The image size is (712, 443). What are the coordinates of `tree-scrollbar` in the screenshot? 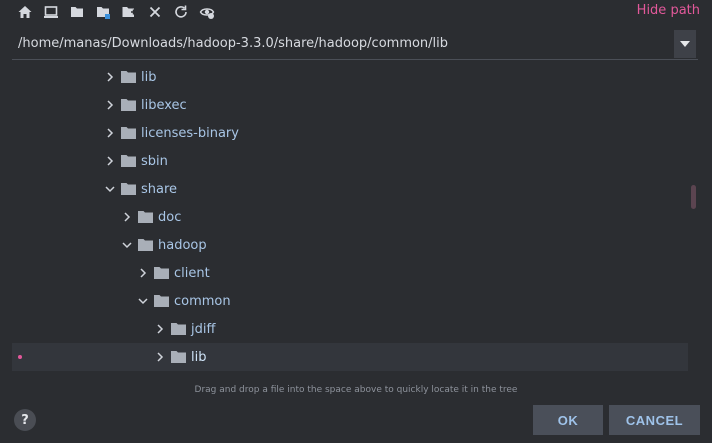 It's located at (693, 197).